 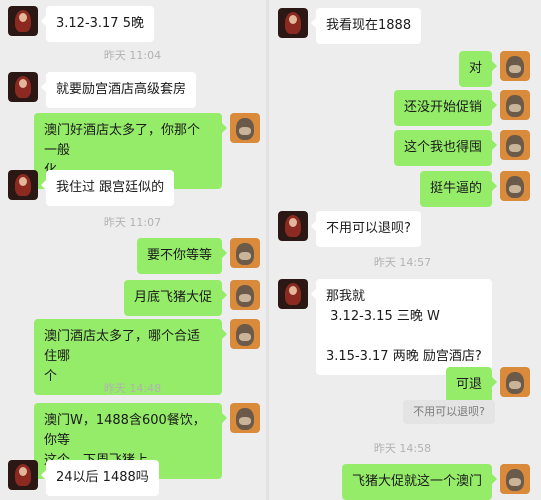 What do you see at coordinates (402, 448) in the screenshot?
I see `timestamp: 昨天 14:58` at bounding box center [402, 448].